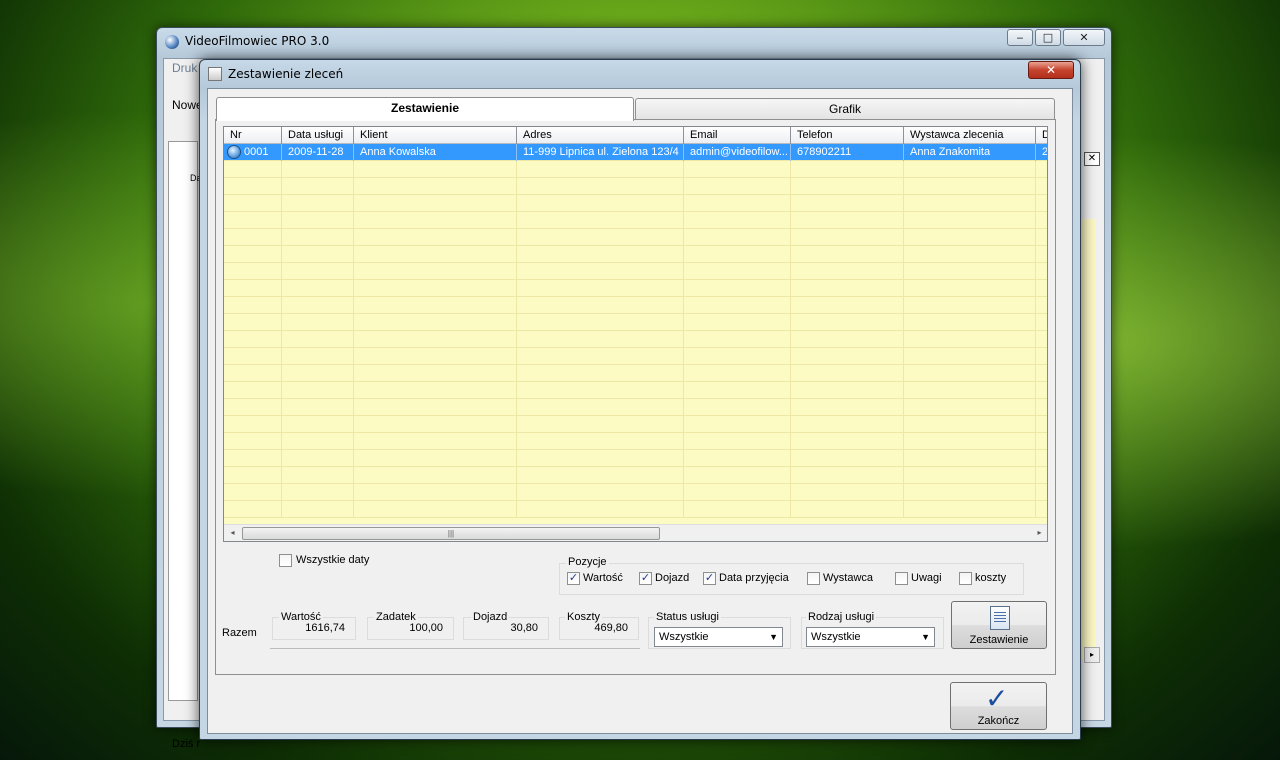 Image resolution: width=1280 pixels, height=760 pixels. What do you see at coordinates (183, 421) in the screenshot?
I see `app-order-list` at bounding box center [183, 421].